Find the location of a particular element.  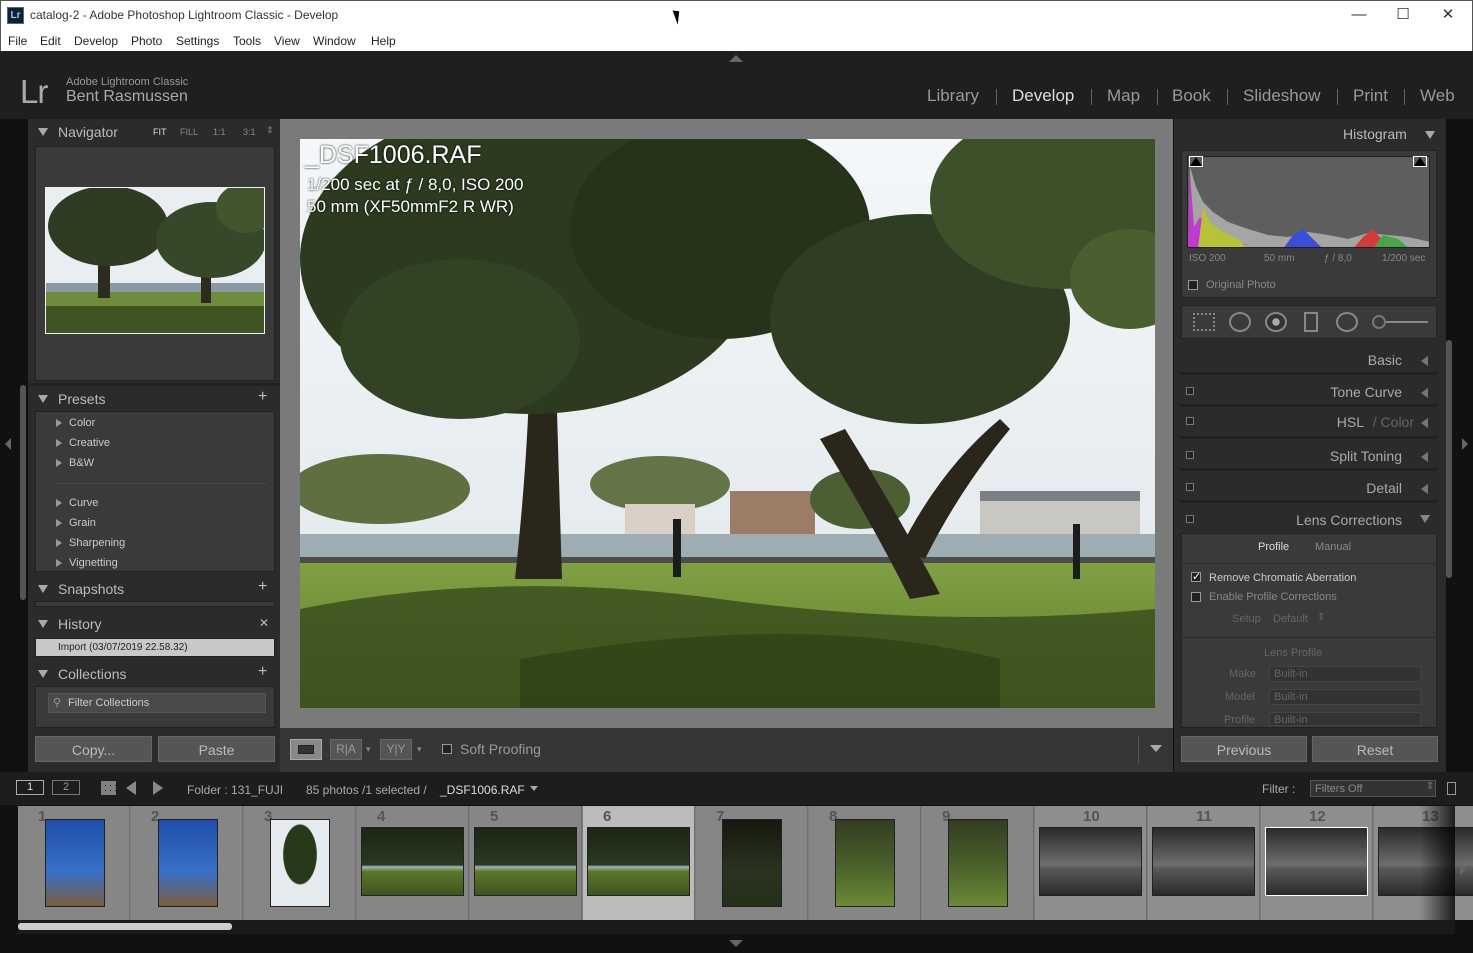

main-window-button: 1 is located at coordinates (30, 787).